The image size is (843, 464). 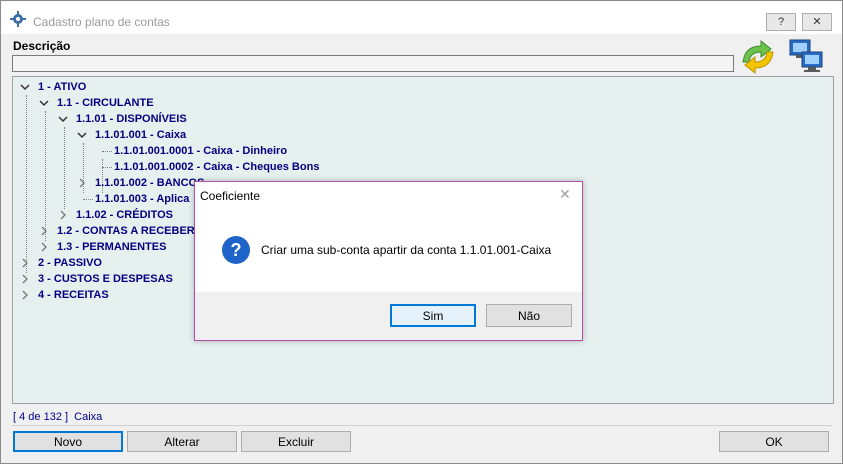 I want to click on tree-node: 3 - CUSTOS E DESPESAS, so click(x=105, y=279).